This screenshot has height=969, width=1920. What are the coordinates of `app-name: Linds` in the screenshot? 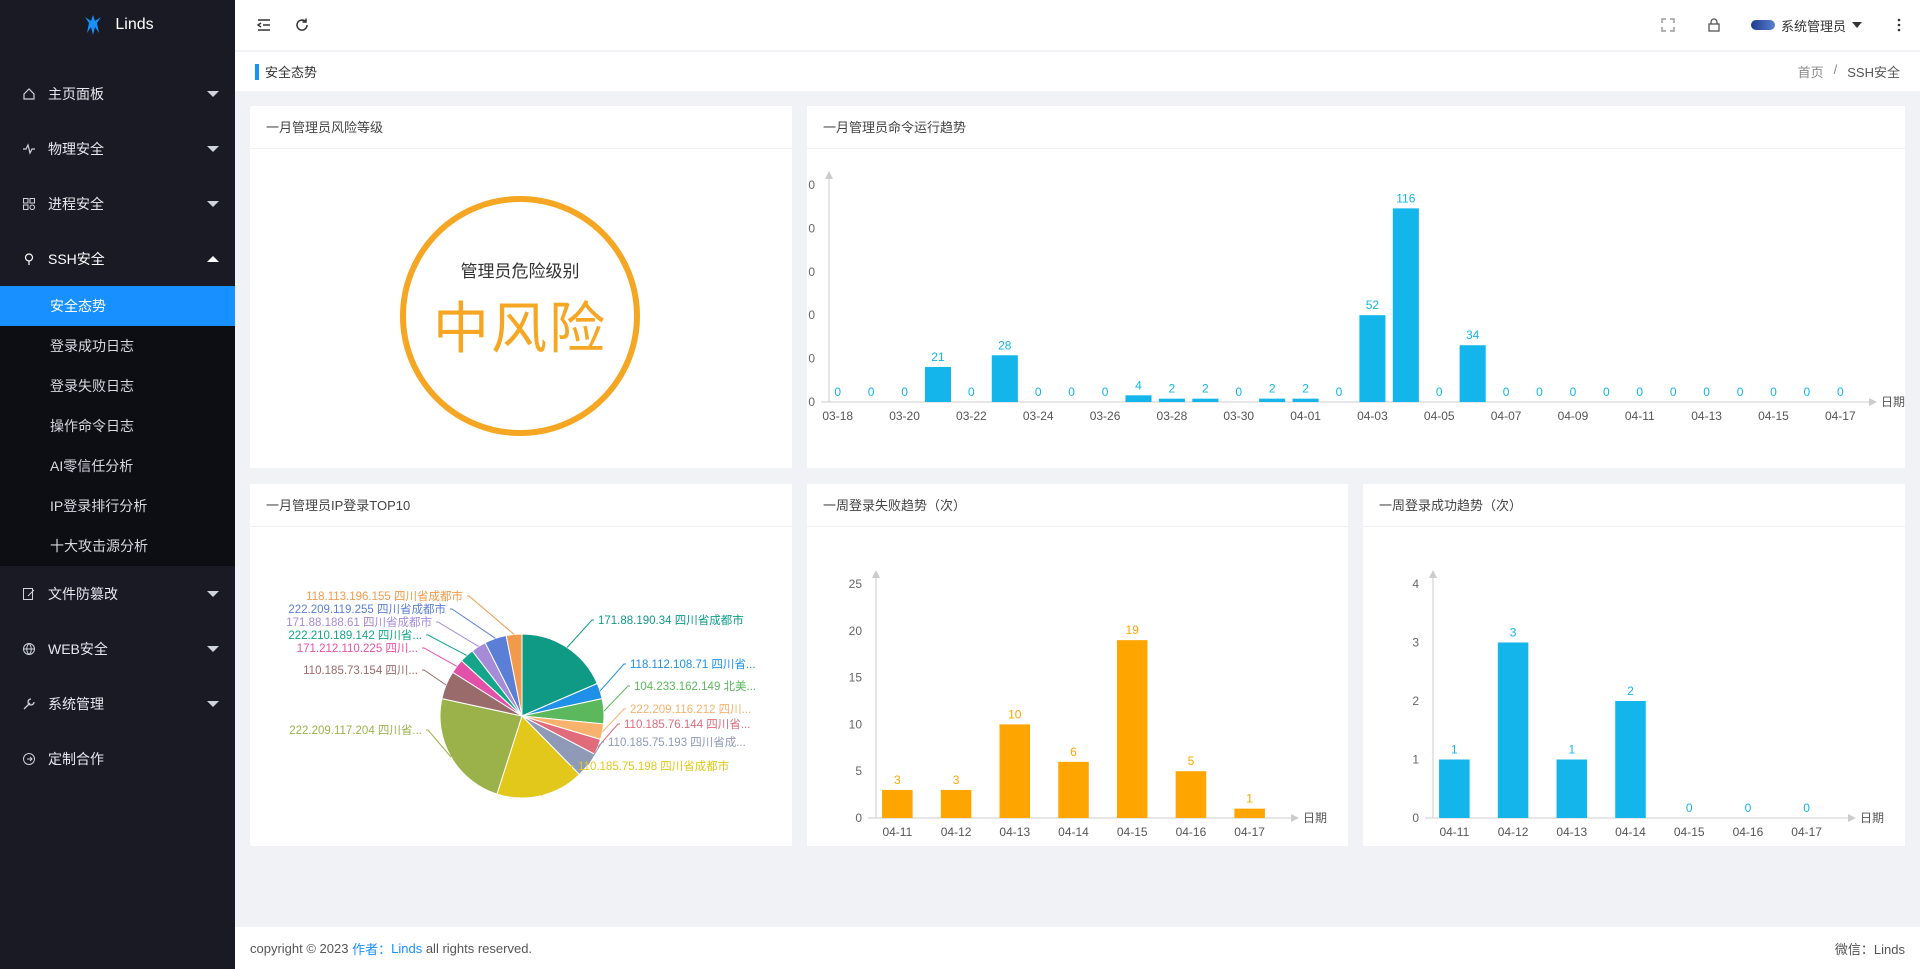 It's located at (134, 24).